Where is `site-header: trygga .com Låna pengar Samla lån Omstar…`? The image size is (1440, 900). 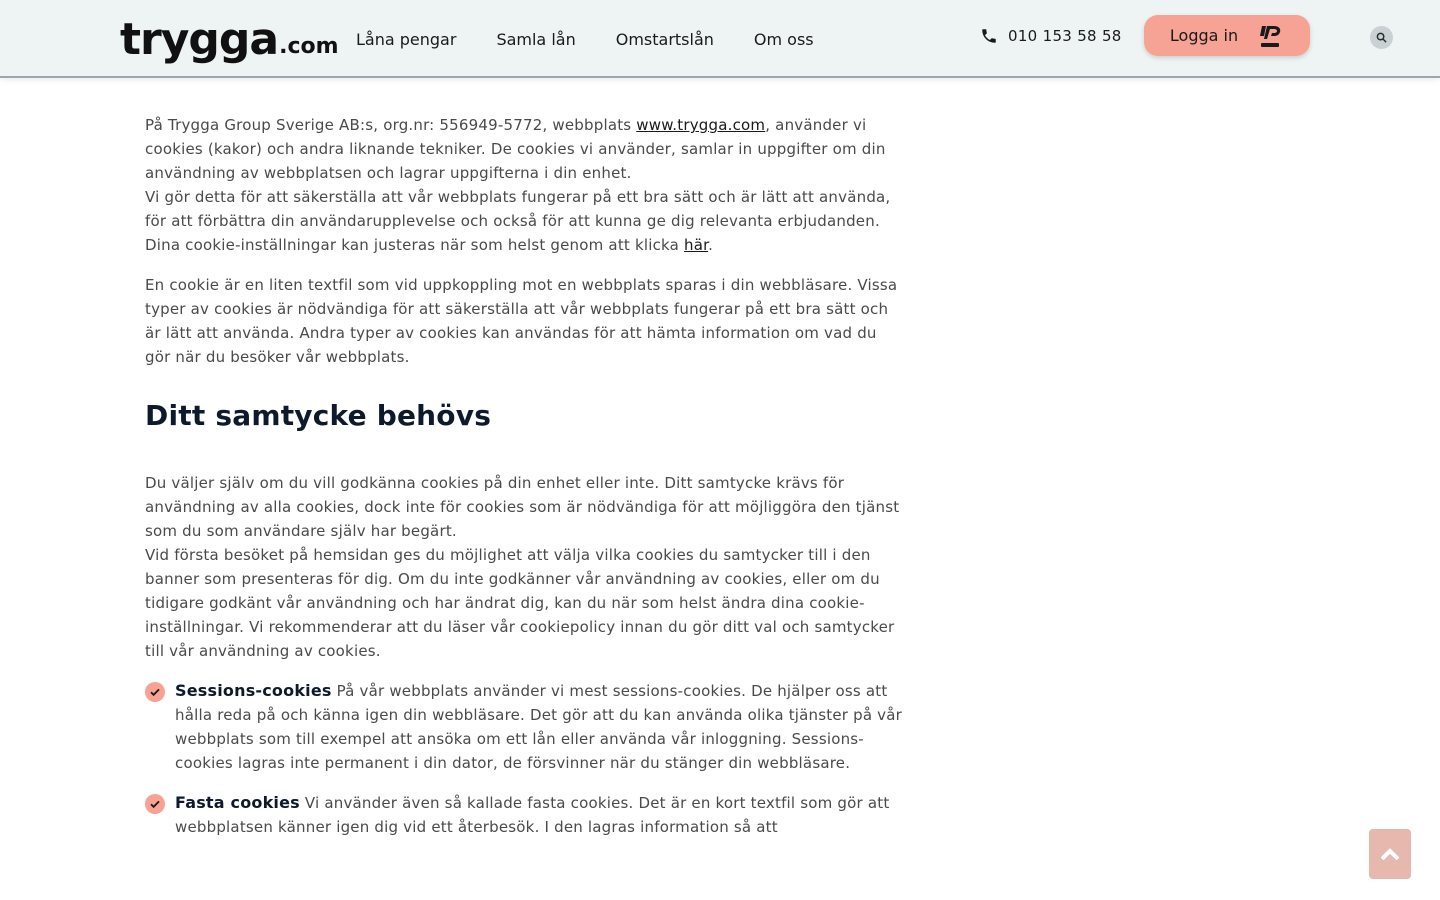
site-header: trygga .com Låna pengar Samla lån Omstar… is located at coordinates (720, 39).